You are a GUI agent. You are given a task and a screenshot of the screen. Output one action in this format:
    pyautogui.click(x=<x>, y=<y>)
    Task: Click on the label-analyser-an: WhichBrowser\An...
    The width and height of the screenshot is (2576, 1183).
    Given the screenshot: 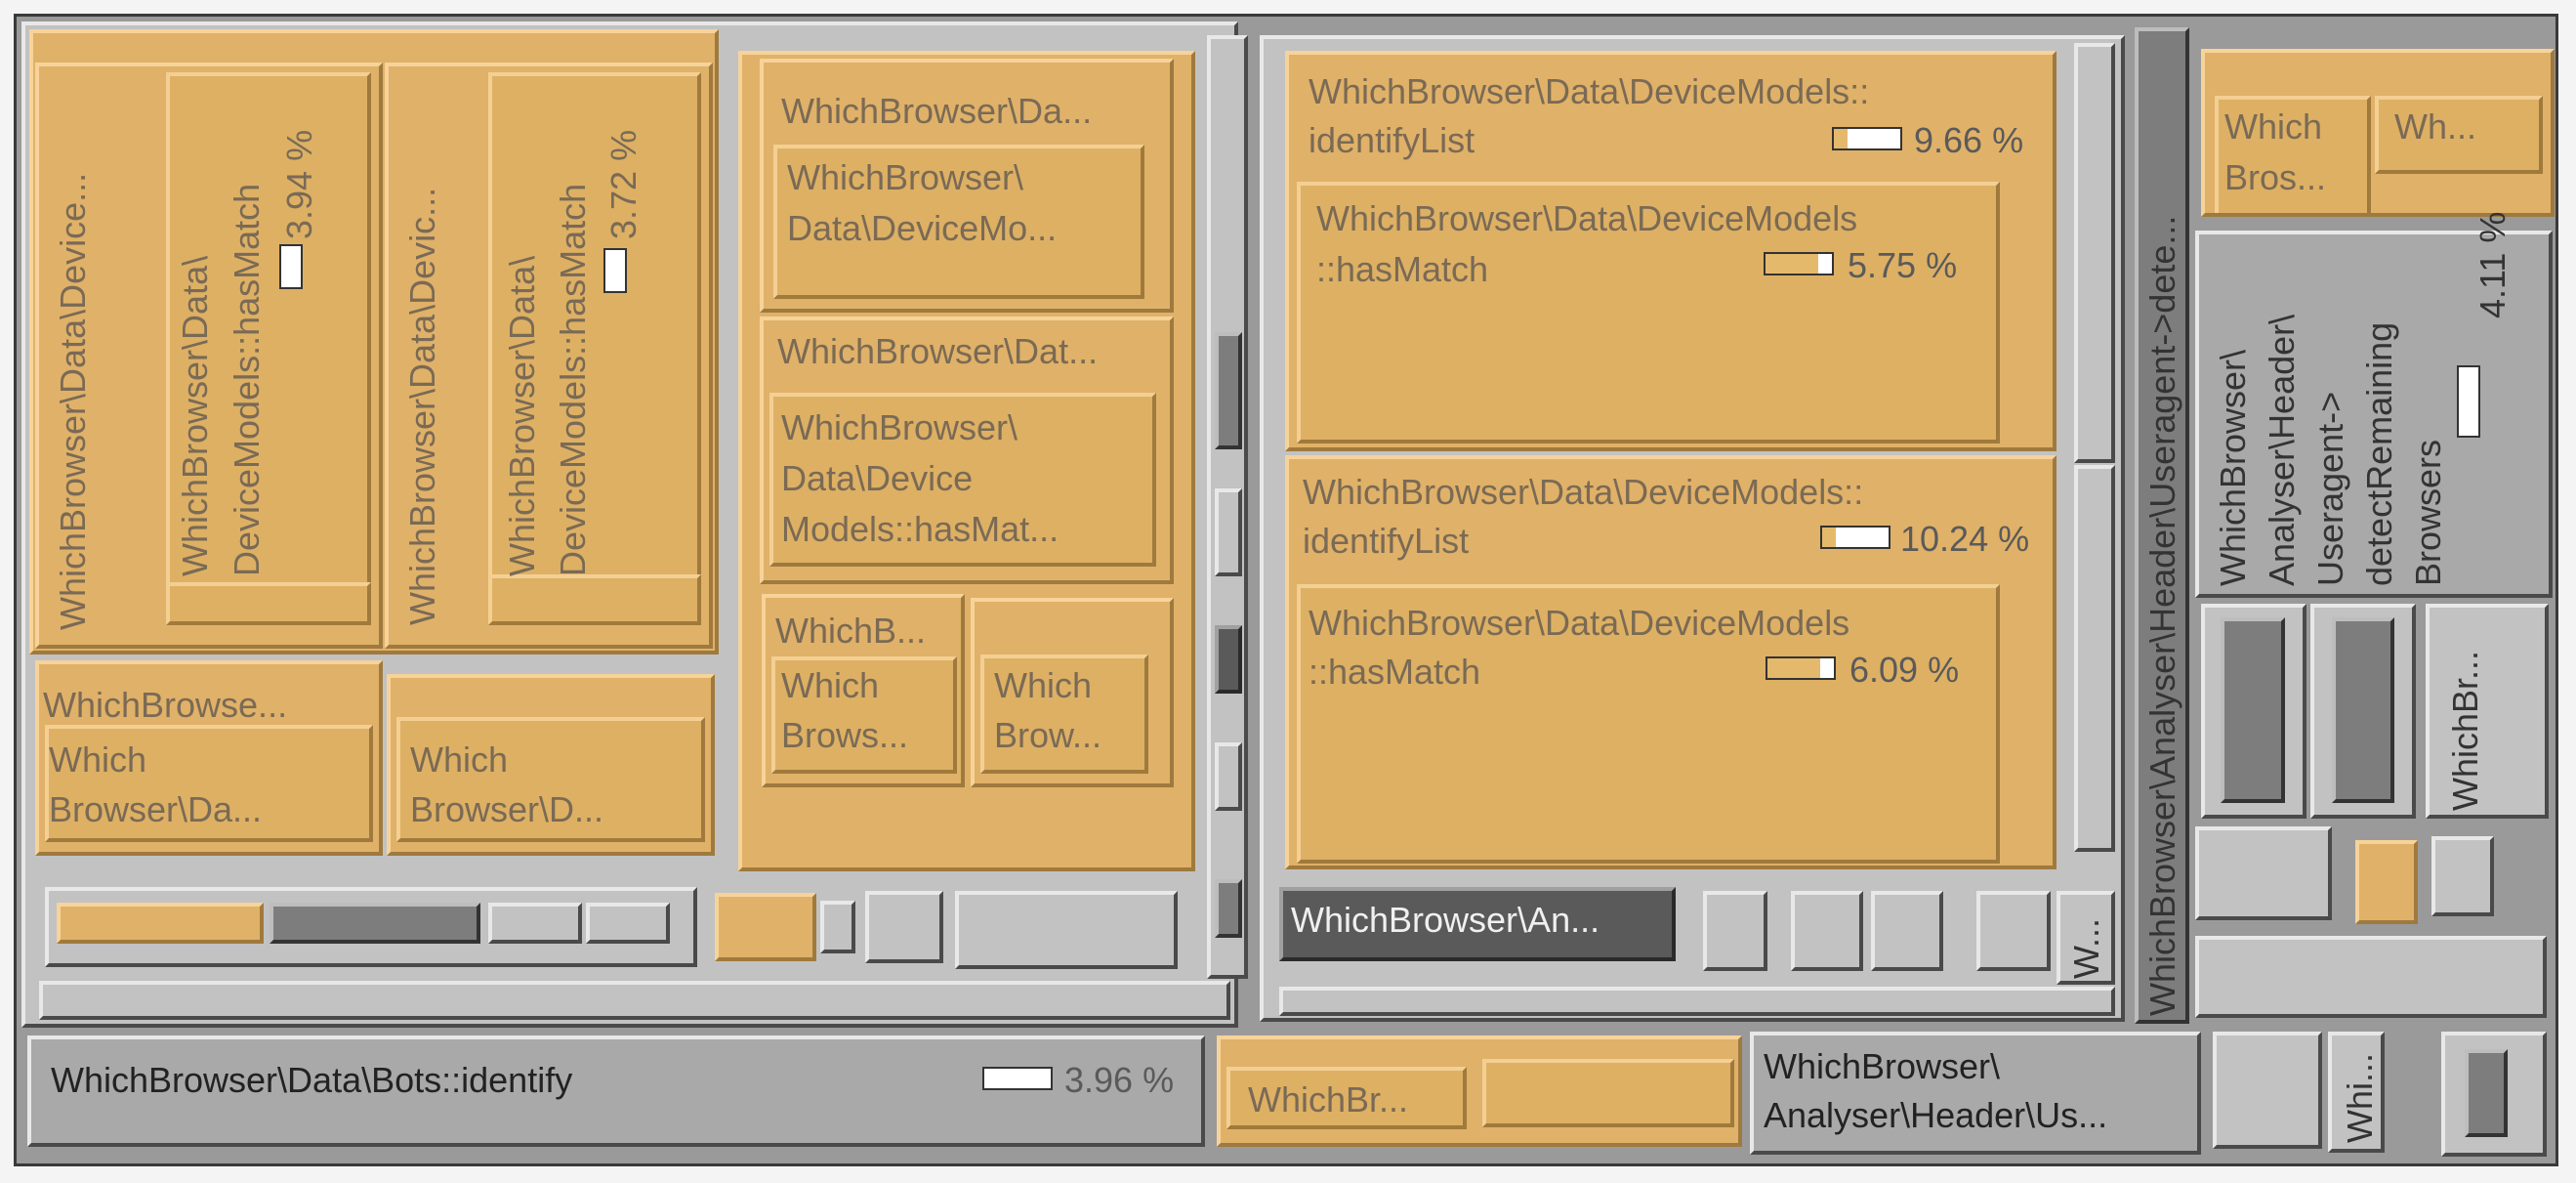 What is the action you would take?
    pyautogui.click(x=1445, y=920)
    